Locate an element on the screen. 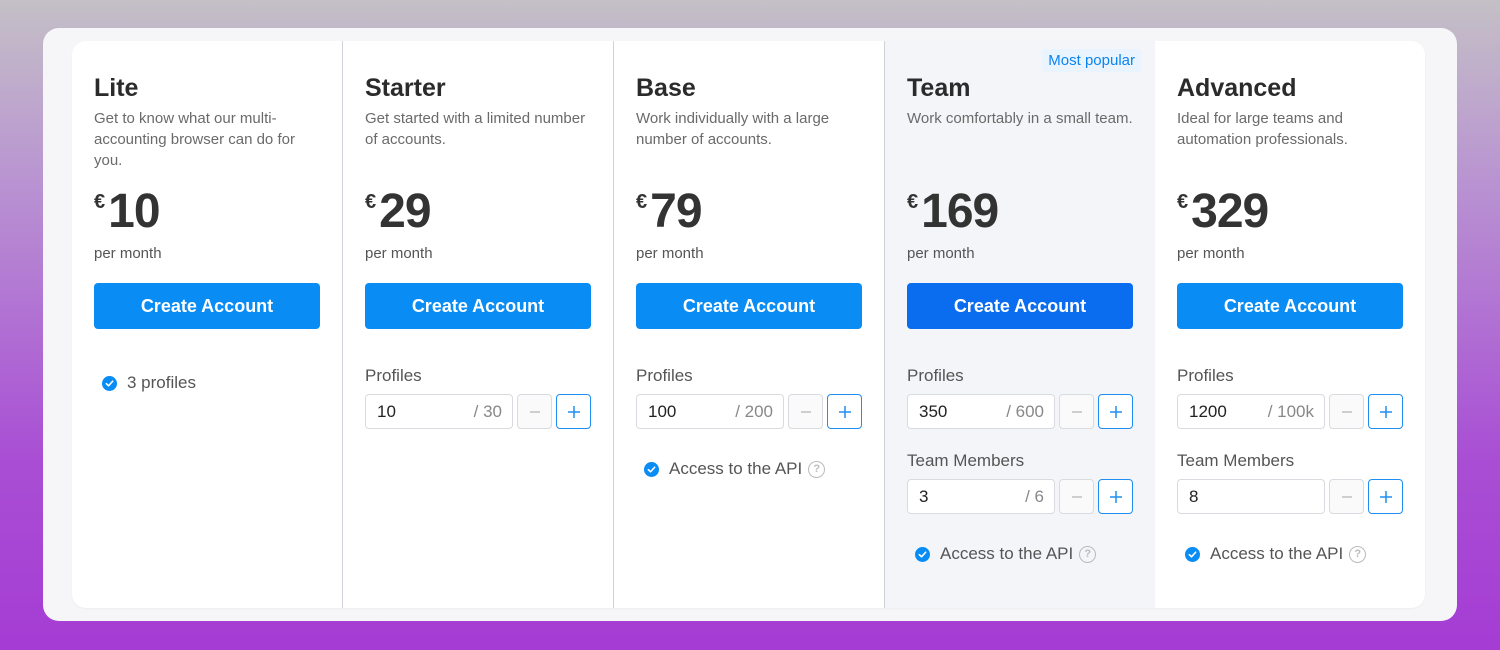  plan-description: Work comfortably in a small team. is located at coordinates (1020, 118).